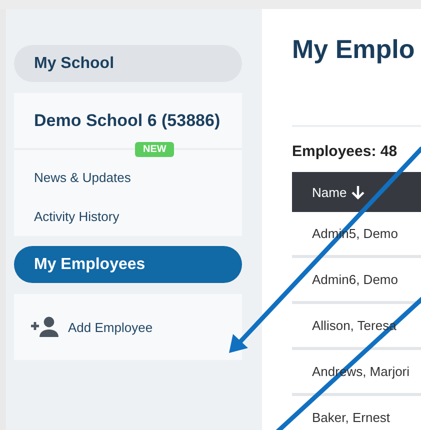 The image size is (421, 430). What do you see at coordinates (82, 177) in the screenshot?
I see `sidebar-link: News & Updates` at bounding box center [82, 177].